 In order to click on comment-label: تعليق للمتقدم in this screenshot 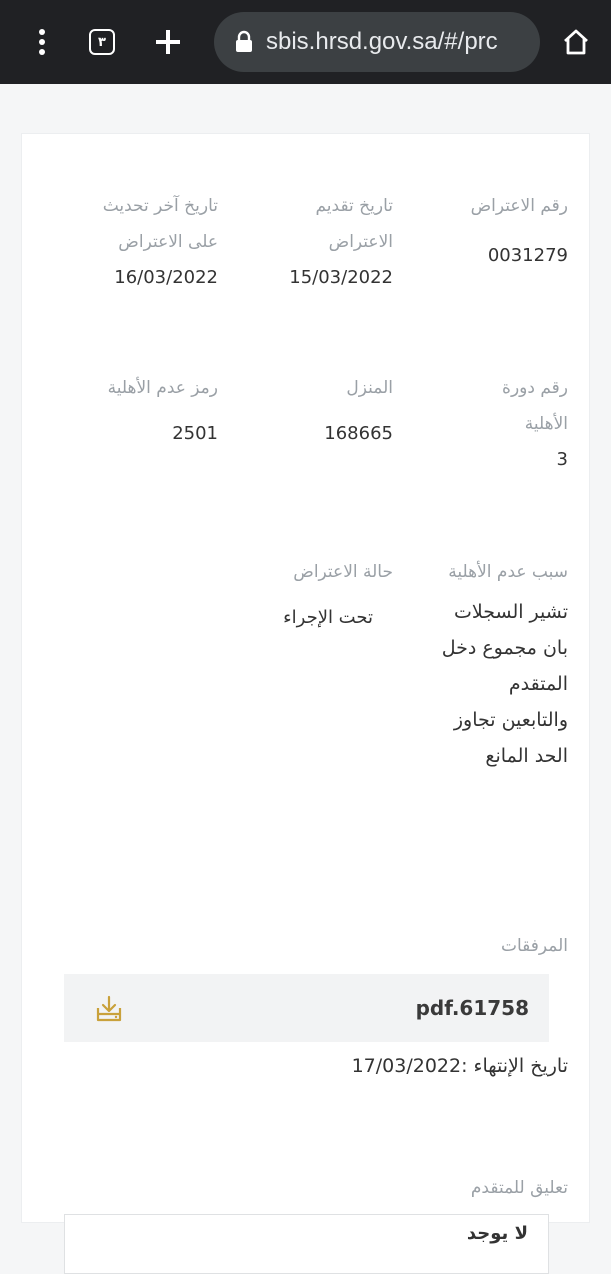, I will do `click(519, 1188)`.